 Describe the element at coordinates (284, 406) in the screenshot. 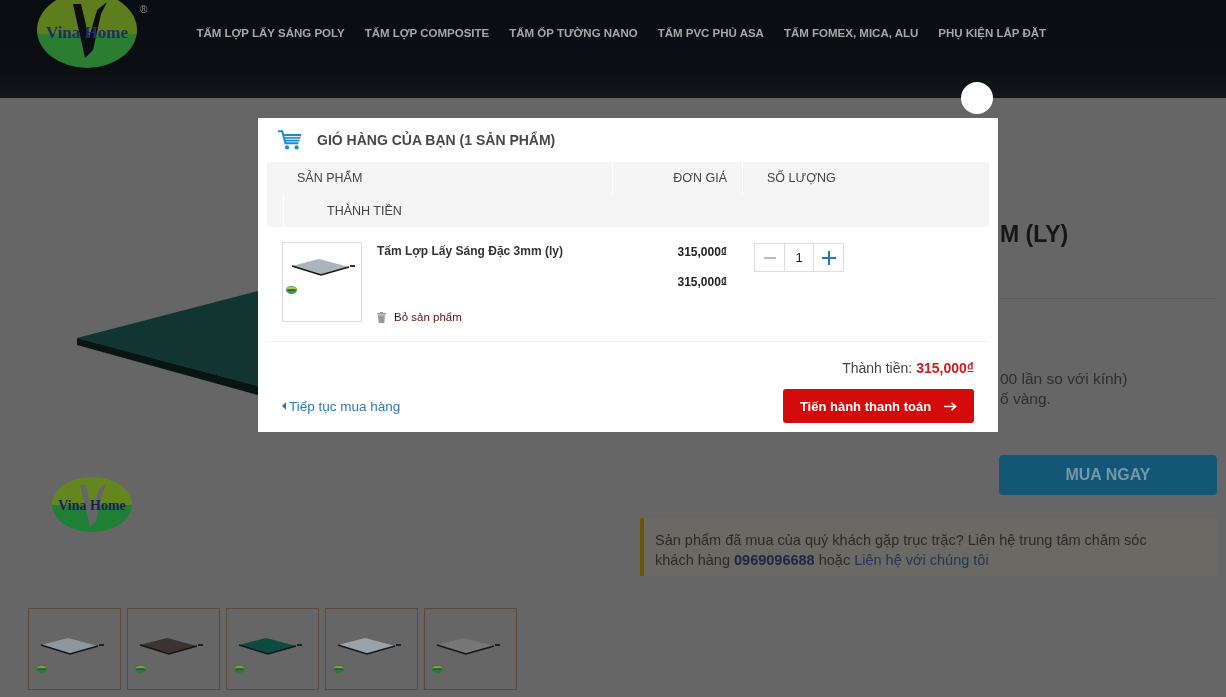

I see `caret-left-icon` at that location.